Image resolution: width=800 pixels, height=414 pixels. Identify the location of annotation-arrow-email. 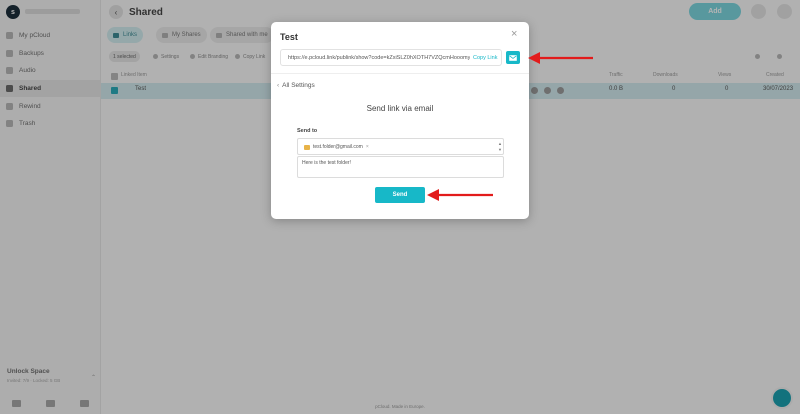
(560, 58).